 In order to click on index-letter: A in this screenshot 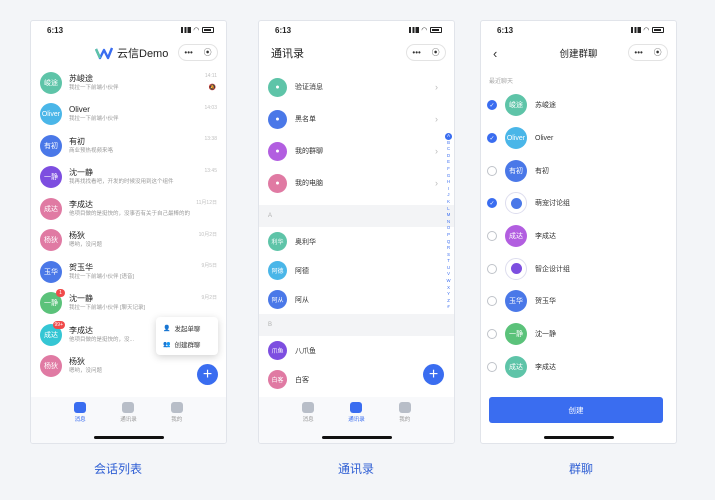, I will do `click(448, 136)`.